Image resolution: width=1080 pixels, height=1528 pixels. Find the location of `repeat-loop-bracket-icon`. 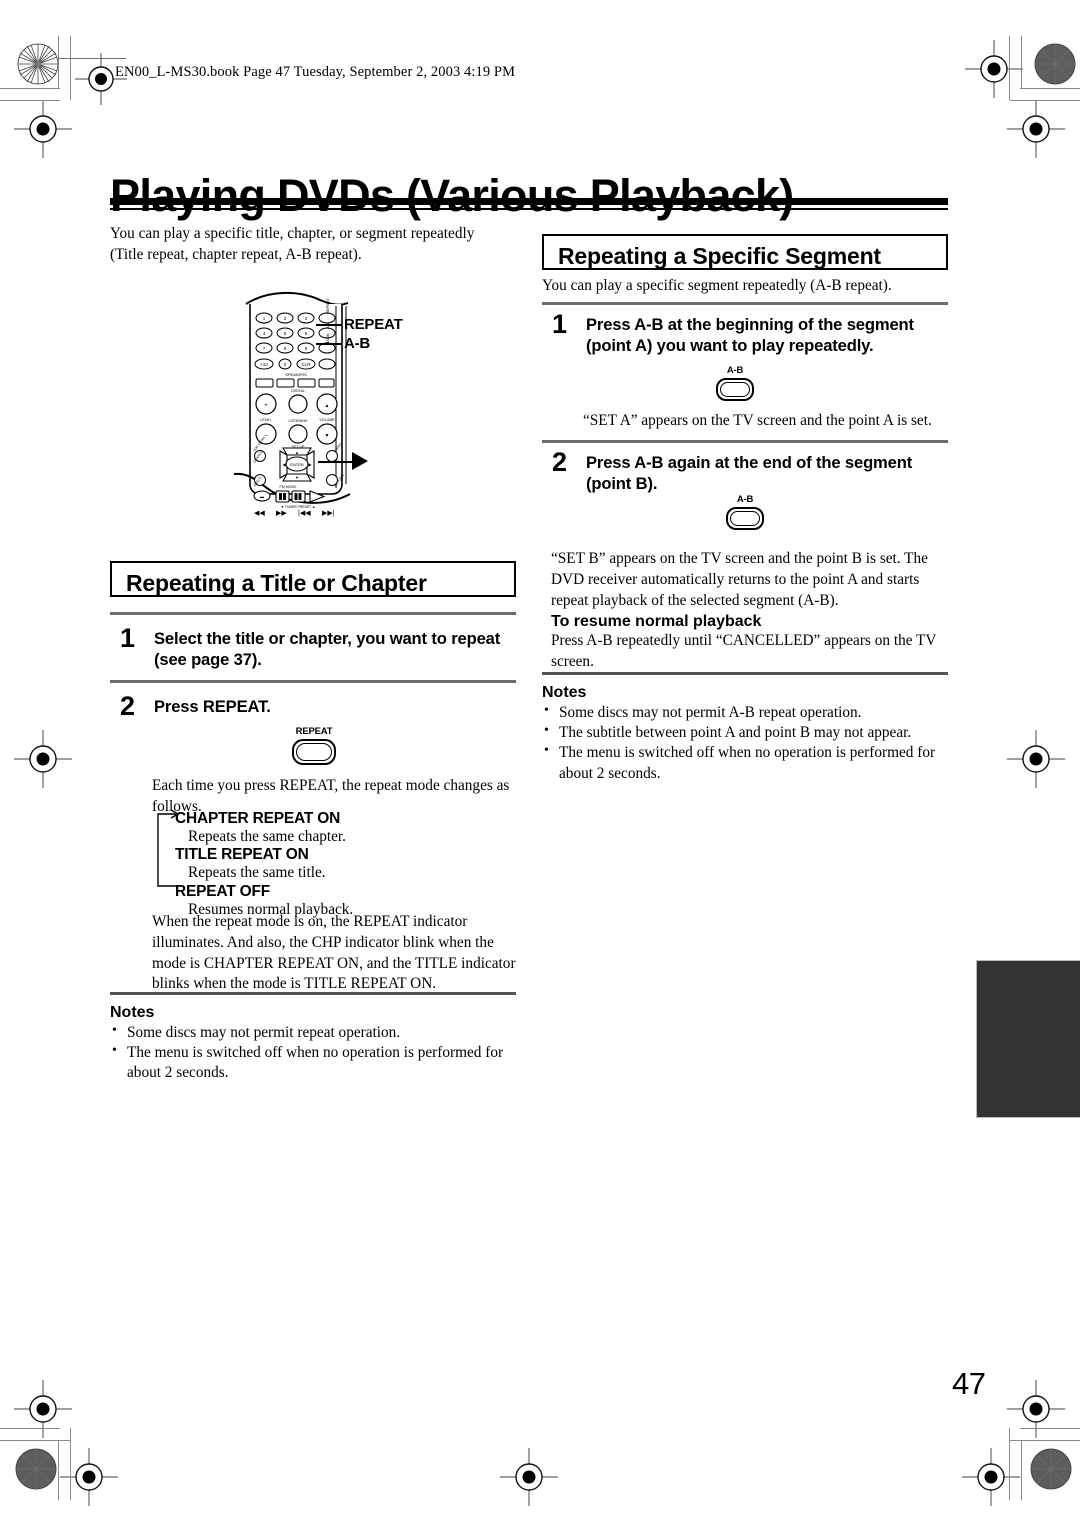

repeat-loop-bracket-icon is located at coordinates (167, 852).